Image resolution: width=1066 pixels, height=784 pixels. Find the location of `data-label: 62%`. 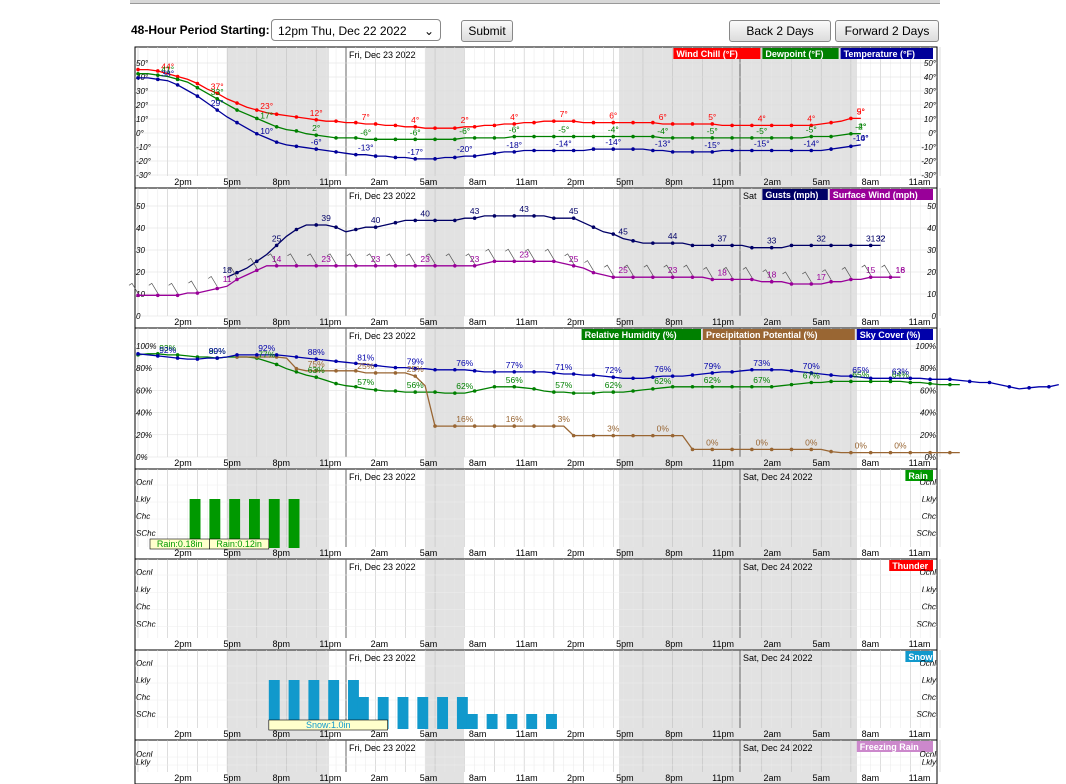

data-label: 62% is located at coordinates (712, 380).